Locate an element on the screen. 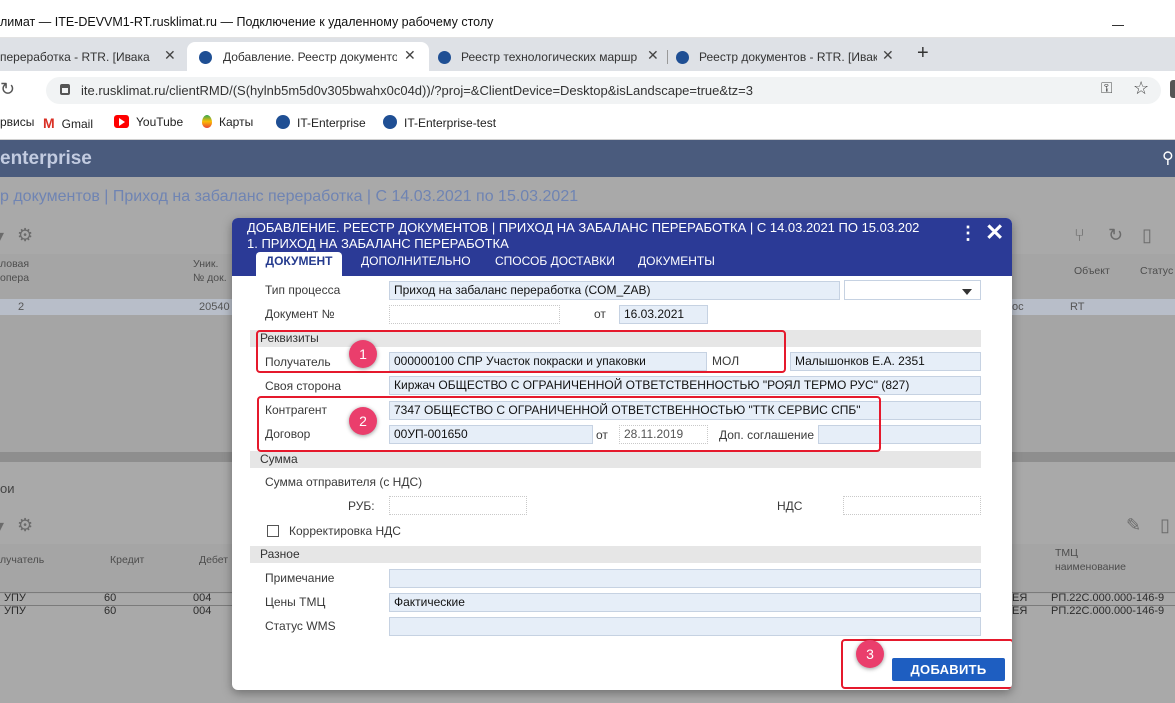  hierarchy-icon: ⑂ is located at coordinates (1079, 235).